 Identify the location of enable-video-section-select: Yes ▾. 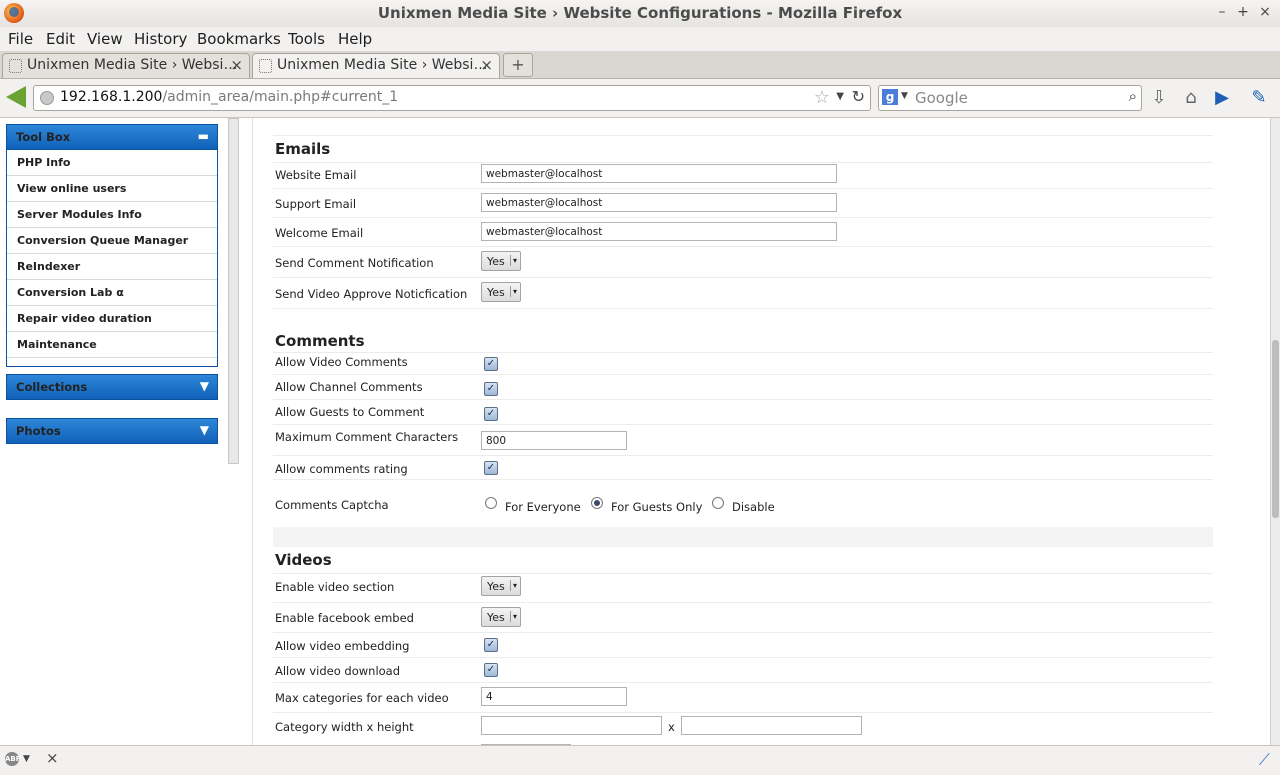
(501, 586).